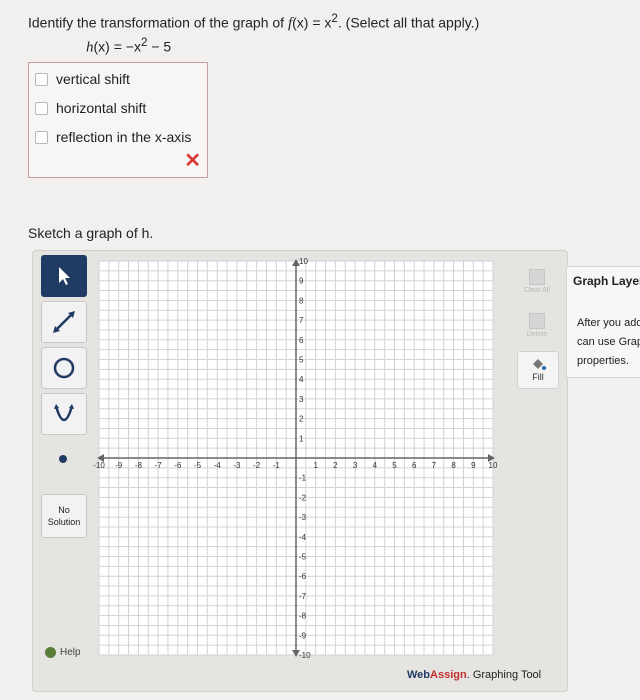 The height and width of the screenshot is (700, 640). Describe the element at coordinates (537, 320) in the screenshot. I see `trash-icon` at that location.